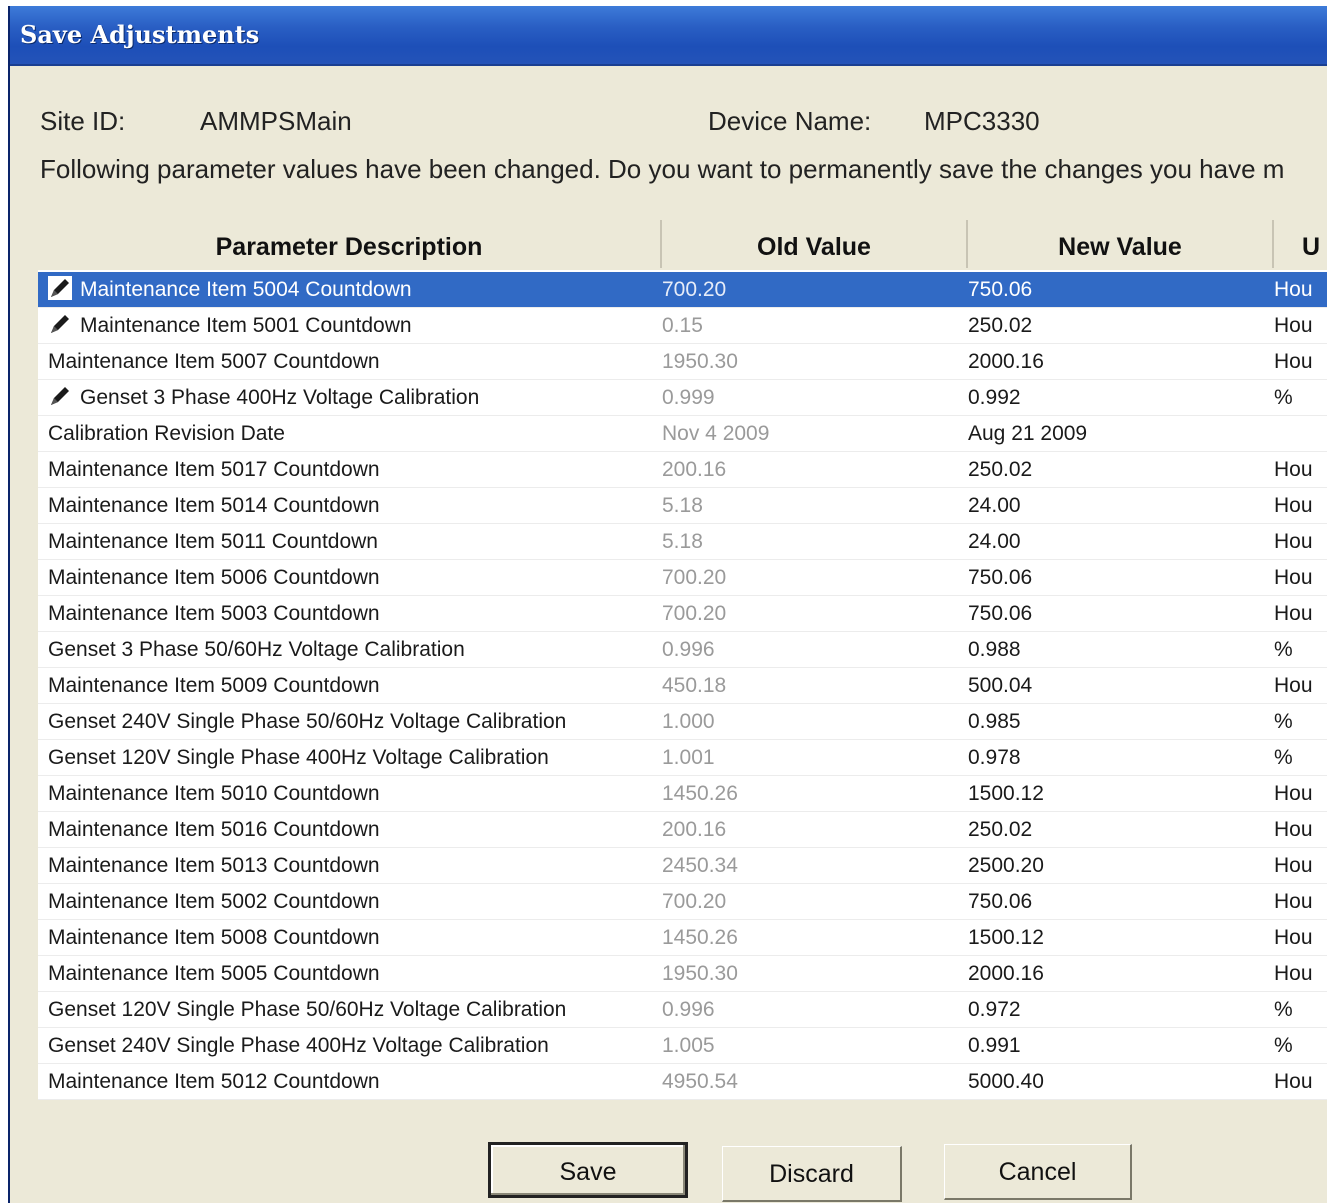 The image size is (1327, 1203). Describe the element at coordinates (994, 757) in the screenshot. I see `new-value-cell: 0.978` at that location.